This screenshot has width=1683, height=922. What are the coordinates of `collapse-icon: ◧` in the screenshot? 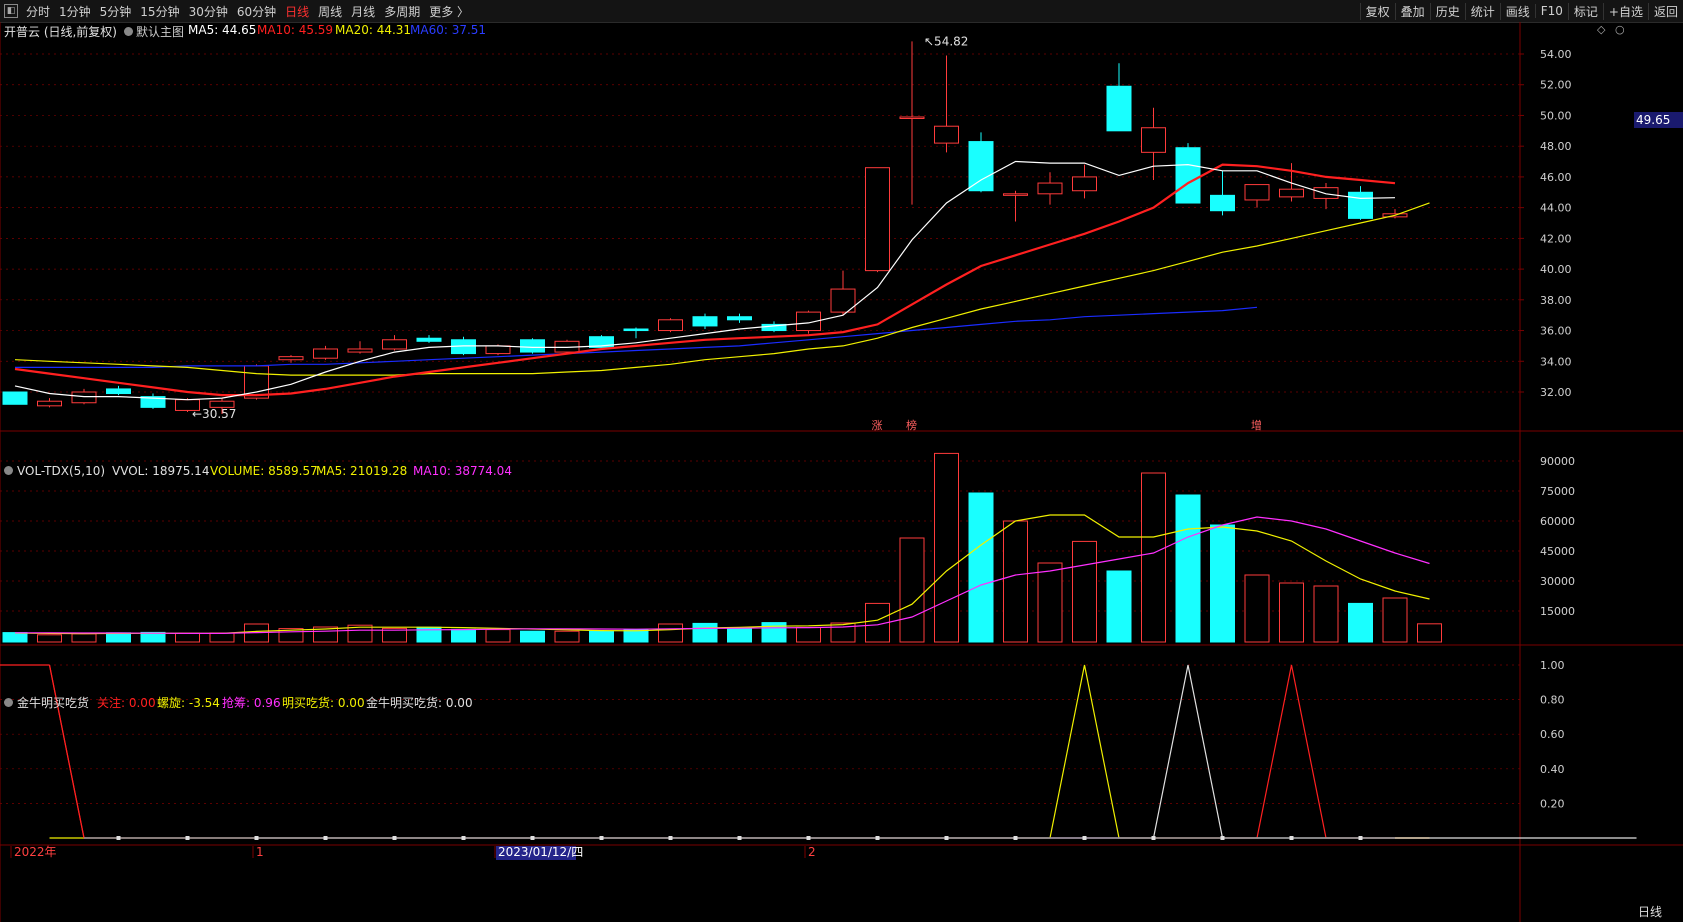 It's located at (11, 11).